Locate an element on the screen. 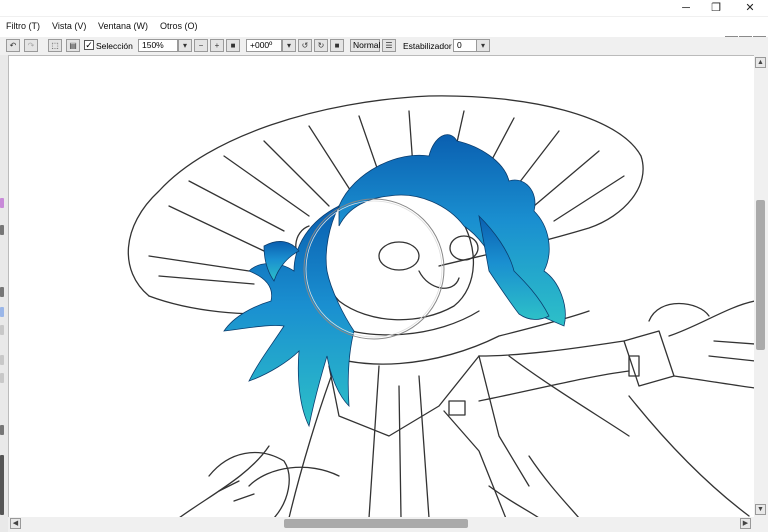 This screenshot has height=532, width=768. rotate-left-button: ↺ is located at coordinates (305, 45).